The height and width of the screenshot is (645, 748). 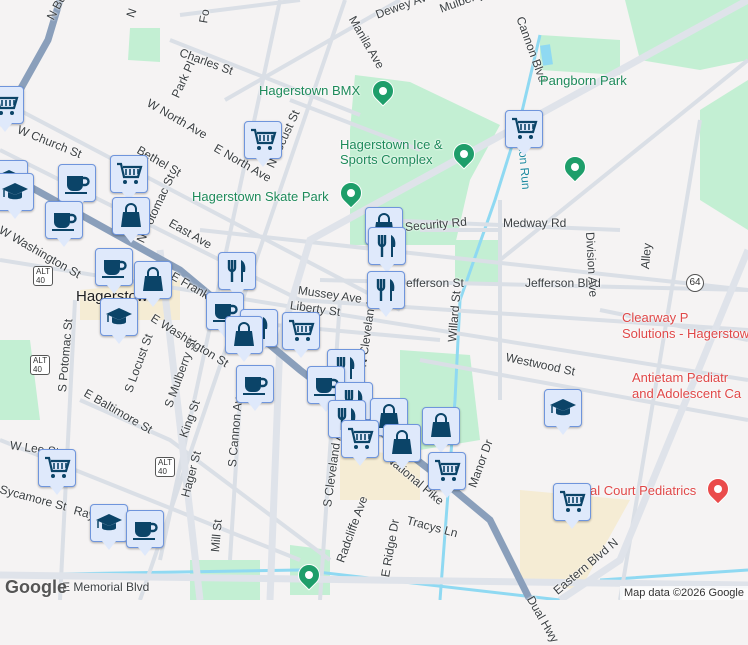 What do you see at coordinates (686, 386) in the screenshot?
I see `poi-label-antietam: Antietam Pediatr and Adolescent Ca` at bounding box center [686, 386].